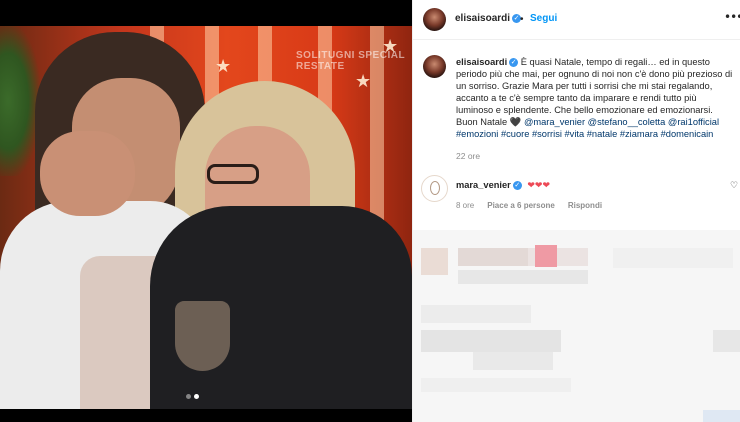 This screenshot has height=422, width=740. I want to click on comment-likes: Piace a 6 persone, so click(521, 205).